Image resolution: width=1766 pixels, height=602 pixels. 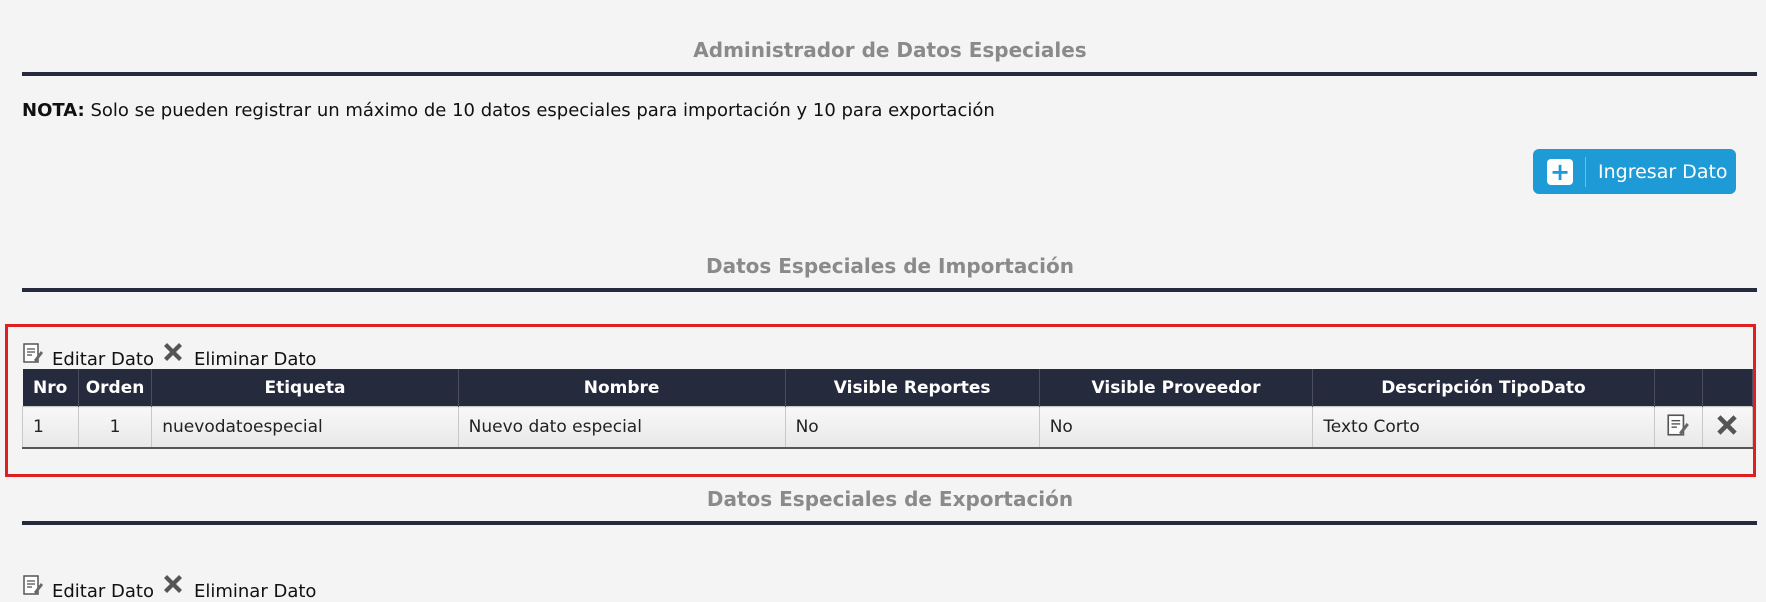 I want to click on col-visible-reportes: Visible Reportes, so click(x=912, y=388).